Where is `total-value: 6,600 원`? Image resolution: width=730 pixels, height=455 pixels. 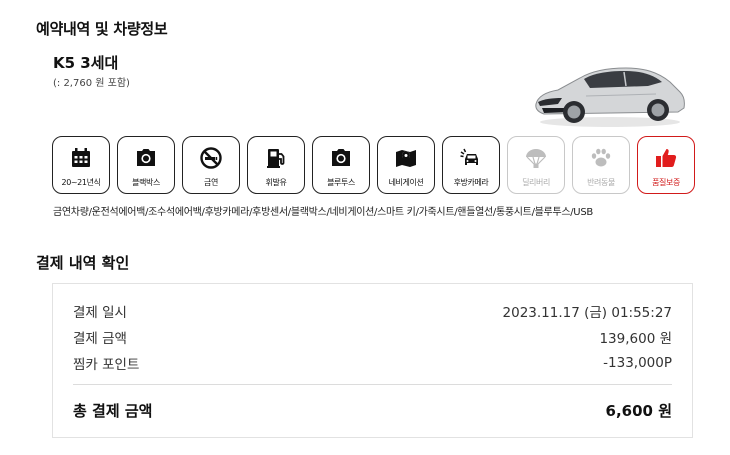 total-value: 6,600 원 is located at coordinates (638, 410).